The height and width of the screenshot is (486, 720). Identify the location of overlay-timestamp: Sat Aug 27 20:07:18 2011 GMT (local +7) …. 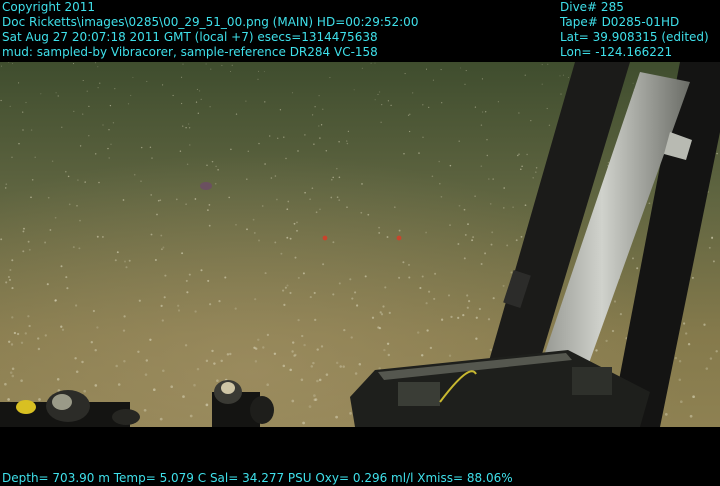
(190, 37).